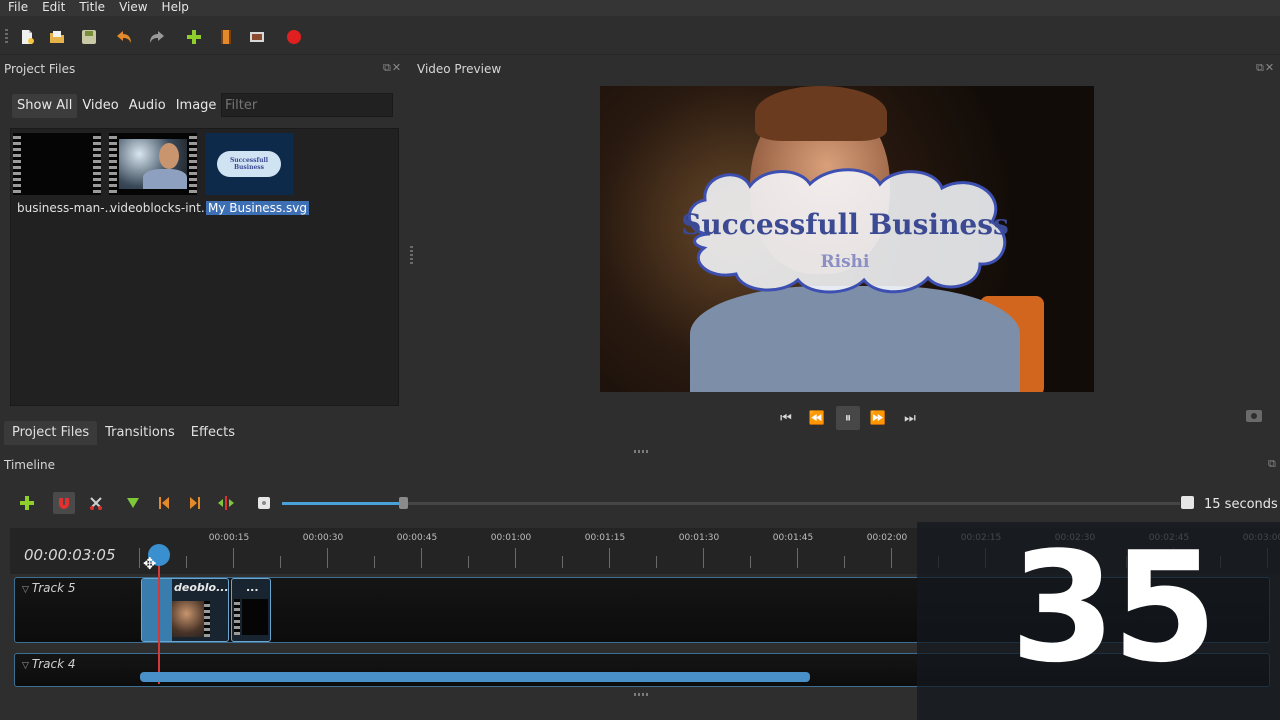 The height and width of the screenshot is (720, 1280). I want to click on main-toolbar, so click(640, 37).